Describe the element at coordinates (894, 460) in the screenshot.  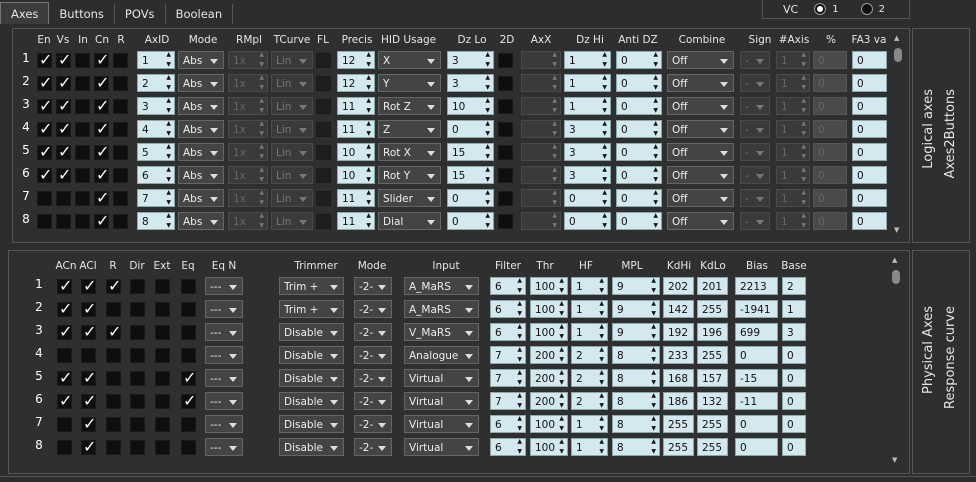
I see `scroll-down-icon: ▼` at that location.